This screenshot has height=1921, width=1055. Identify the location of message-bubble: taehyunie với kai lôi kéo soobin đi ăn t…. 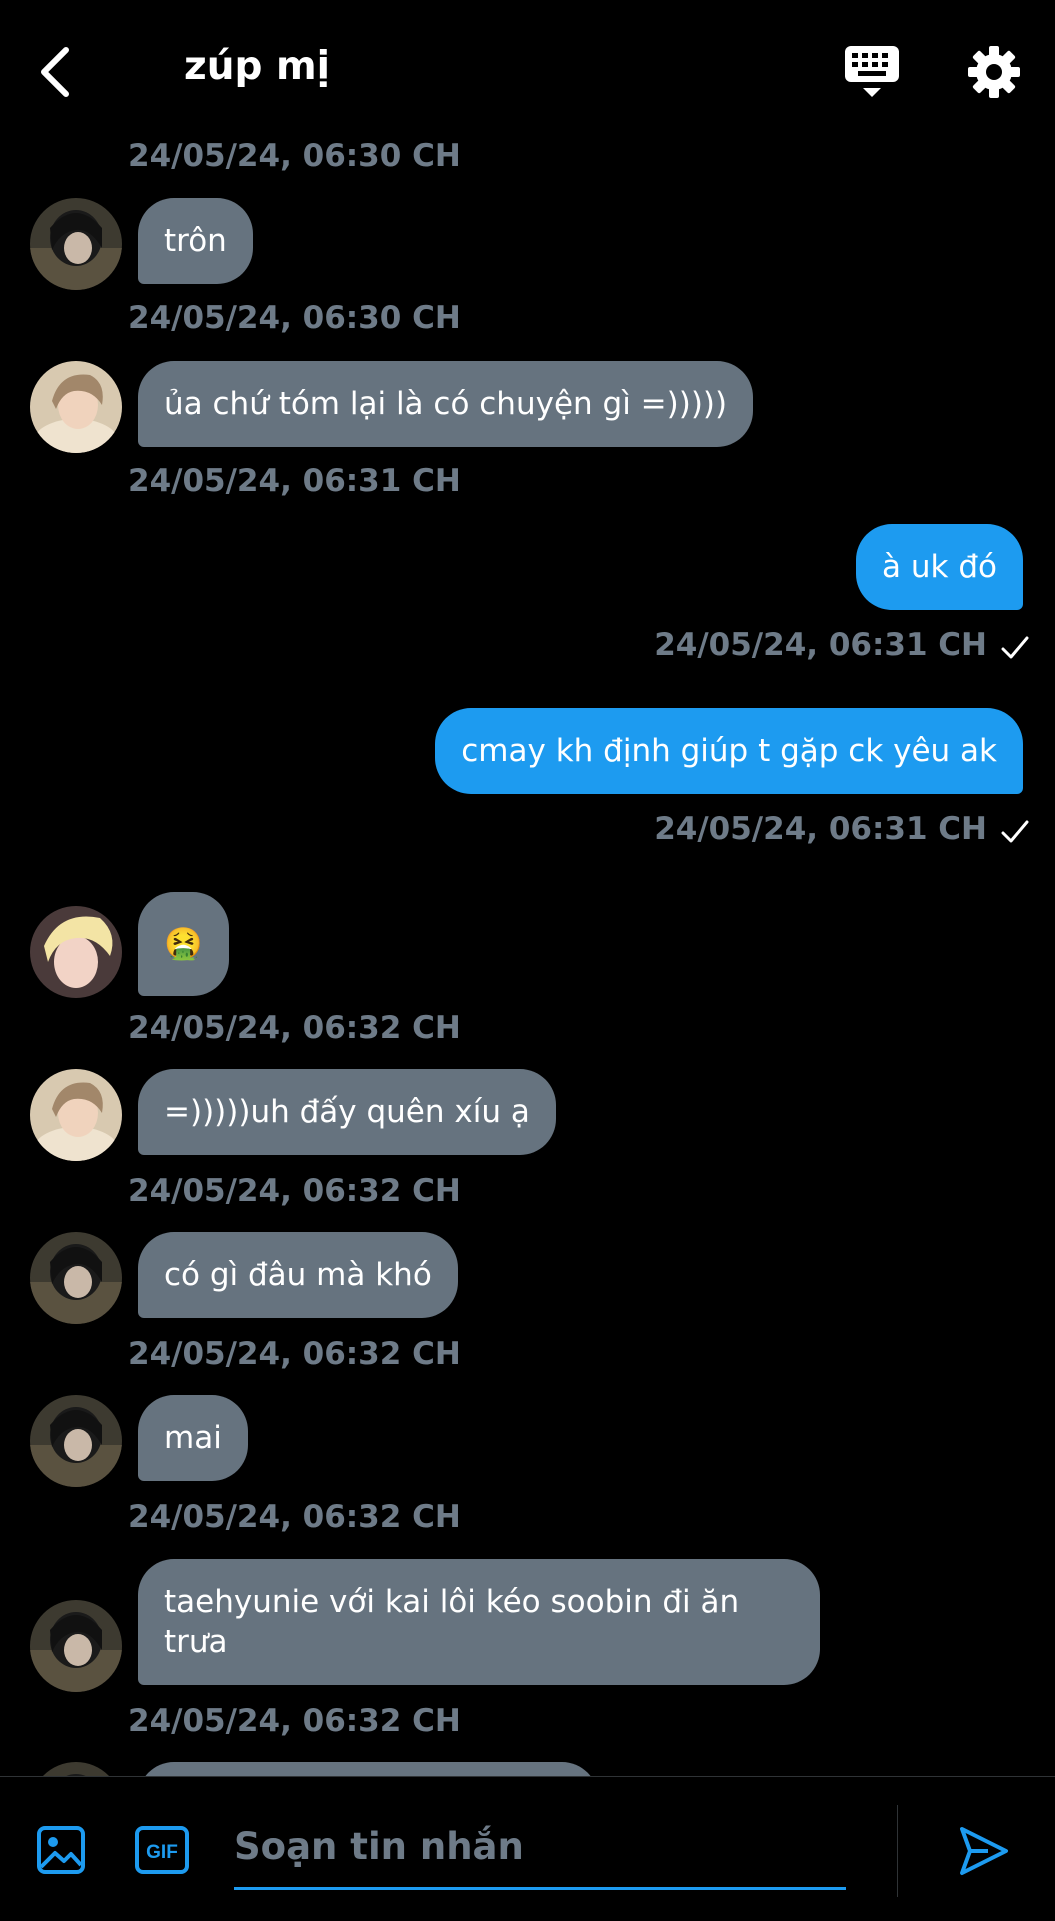
(479, 1622).